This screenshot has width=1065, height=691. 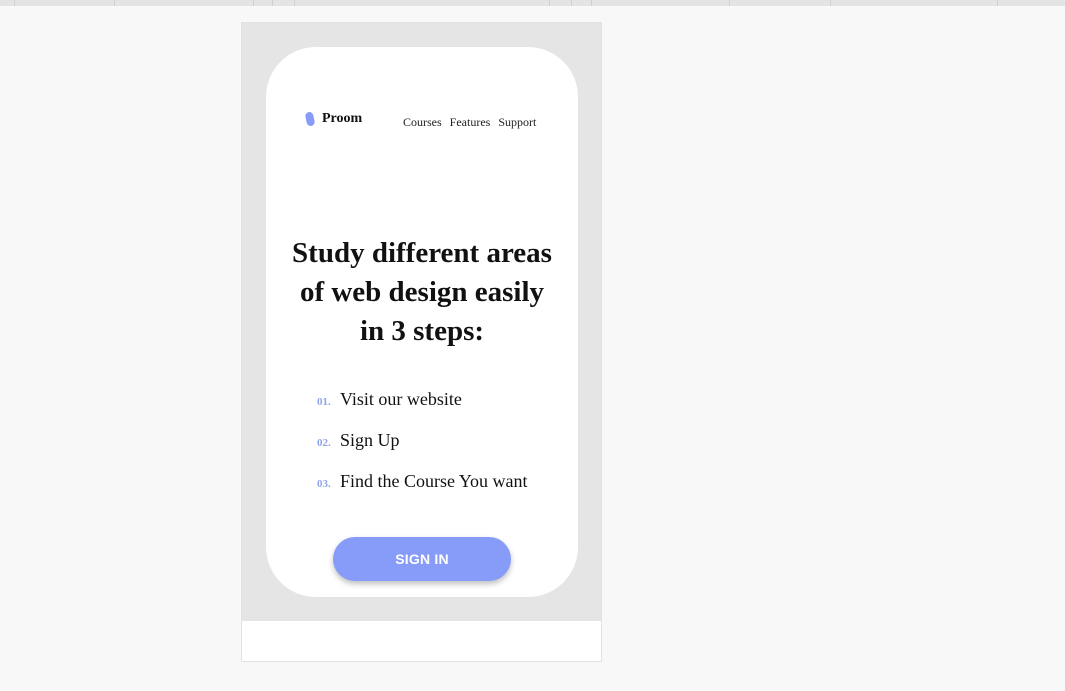 What do you see at coordinates (422, 491) in the screenshot?
I see `step-item: 03. Find the Course You want` at bounding box center [422, 491].